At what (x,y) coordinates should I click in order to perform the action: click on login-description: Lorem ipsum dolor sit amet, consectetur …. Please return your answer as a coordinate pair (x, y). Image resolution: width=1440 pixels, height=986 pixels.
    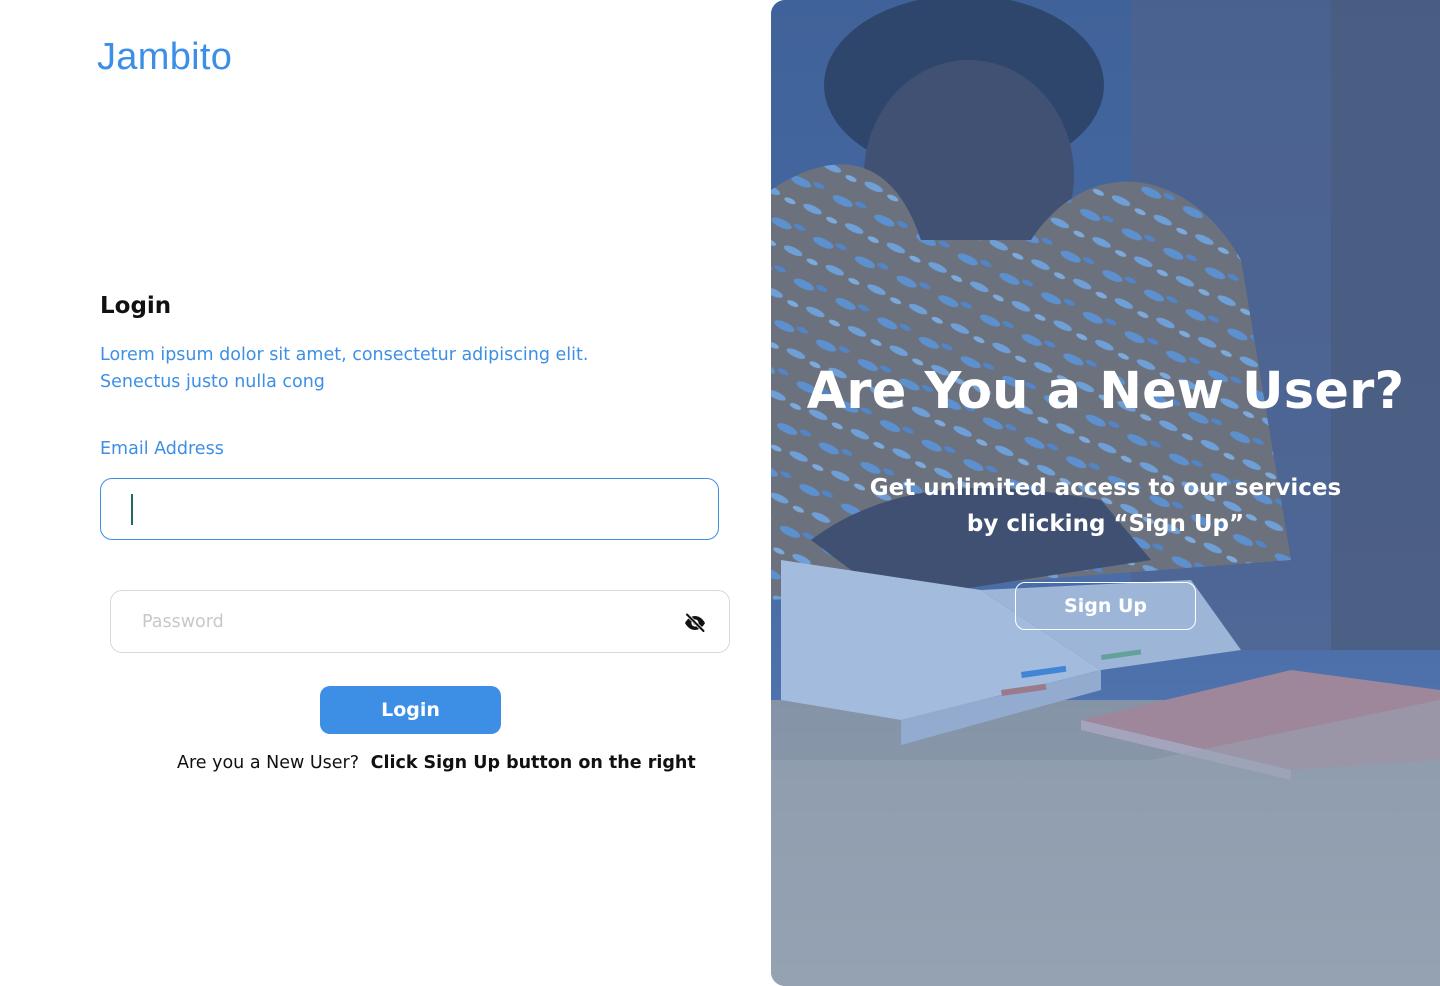
    Looking at the image, I should click on (380, 369).